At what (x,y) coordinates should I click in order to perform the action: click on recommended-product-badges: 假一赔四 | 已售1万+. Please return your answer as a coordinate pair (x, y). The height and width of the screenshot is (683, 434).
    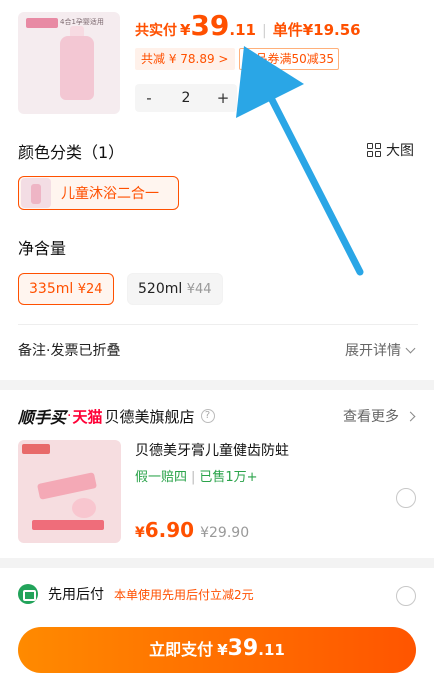
    Looking at the image, I should click on (196, 475).